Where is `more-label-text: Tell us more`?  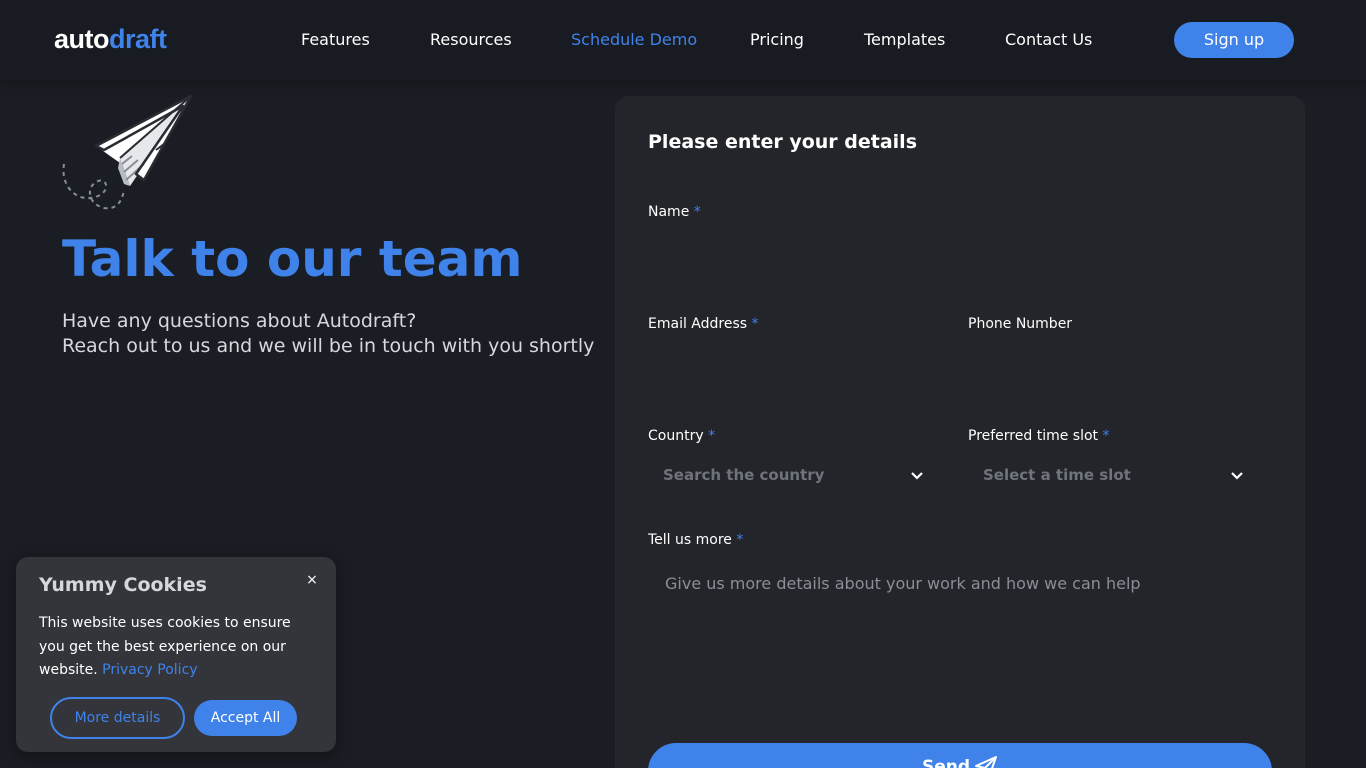 more-label-text: Tell us more is located at coordinates (690, 540).